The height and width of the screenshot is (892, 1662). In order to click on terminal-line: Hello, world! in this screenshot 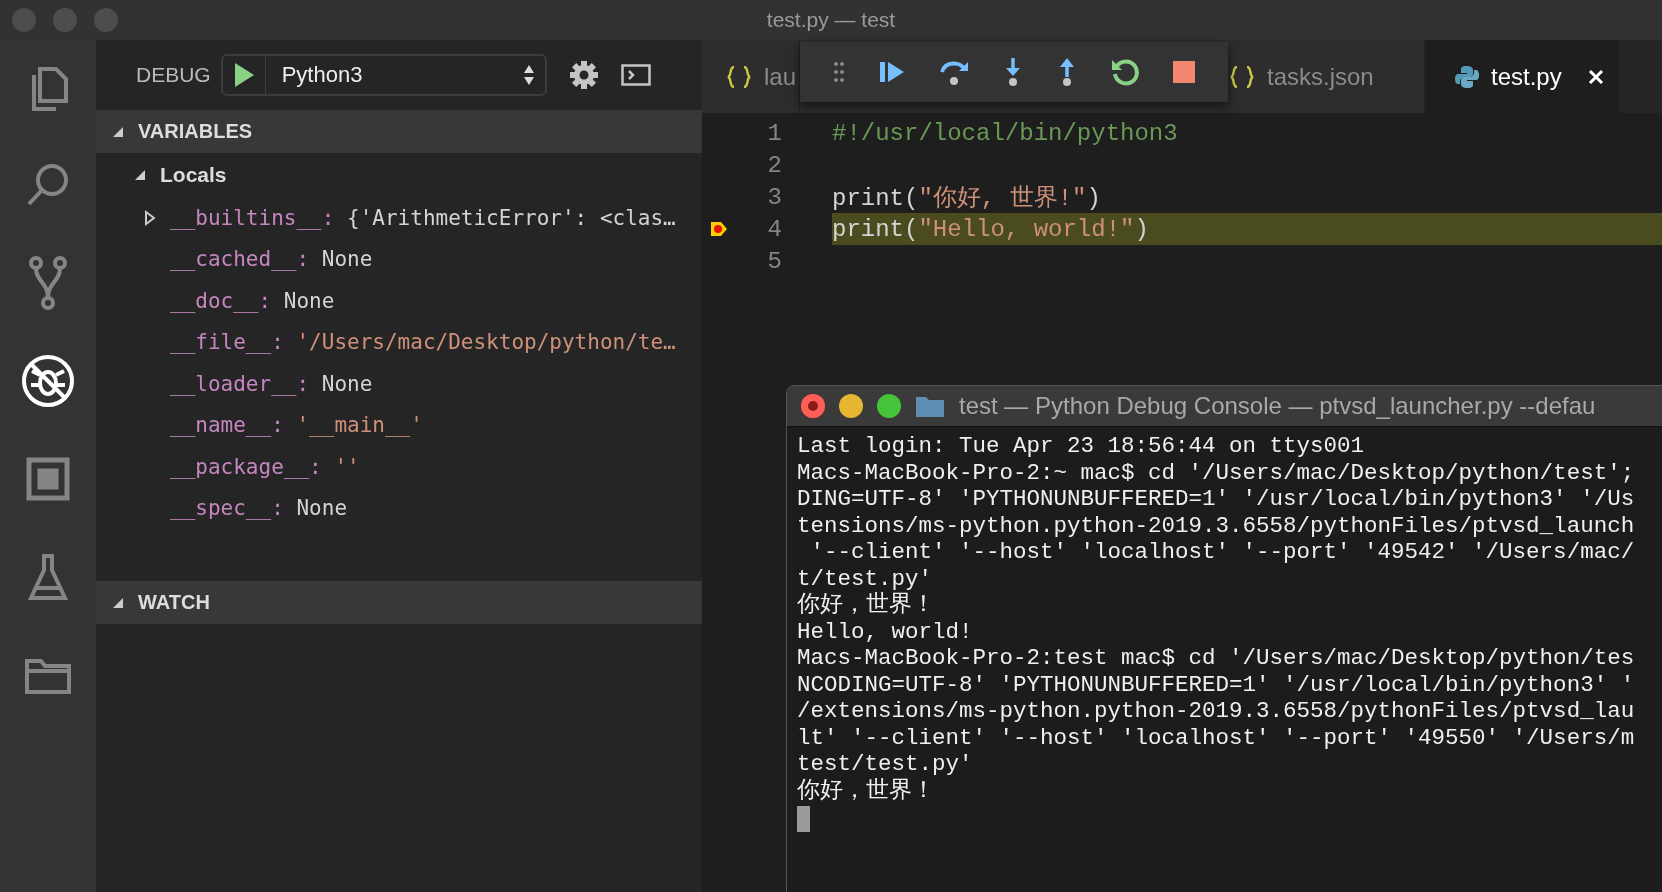, I will do `click(885, 631)`.